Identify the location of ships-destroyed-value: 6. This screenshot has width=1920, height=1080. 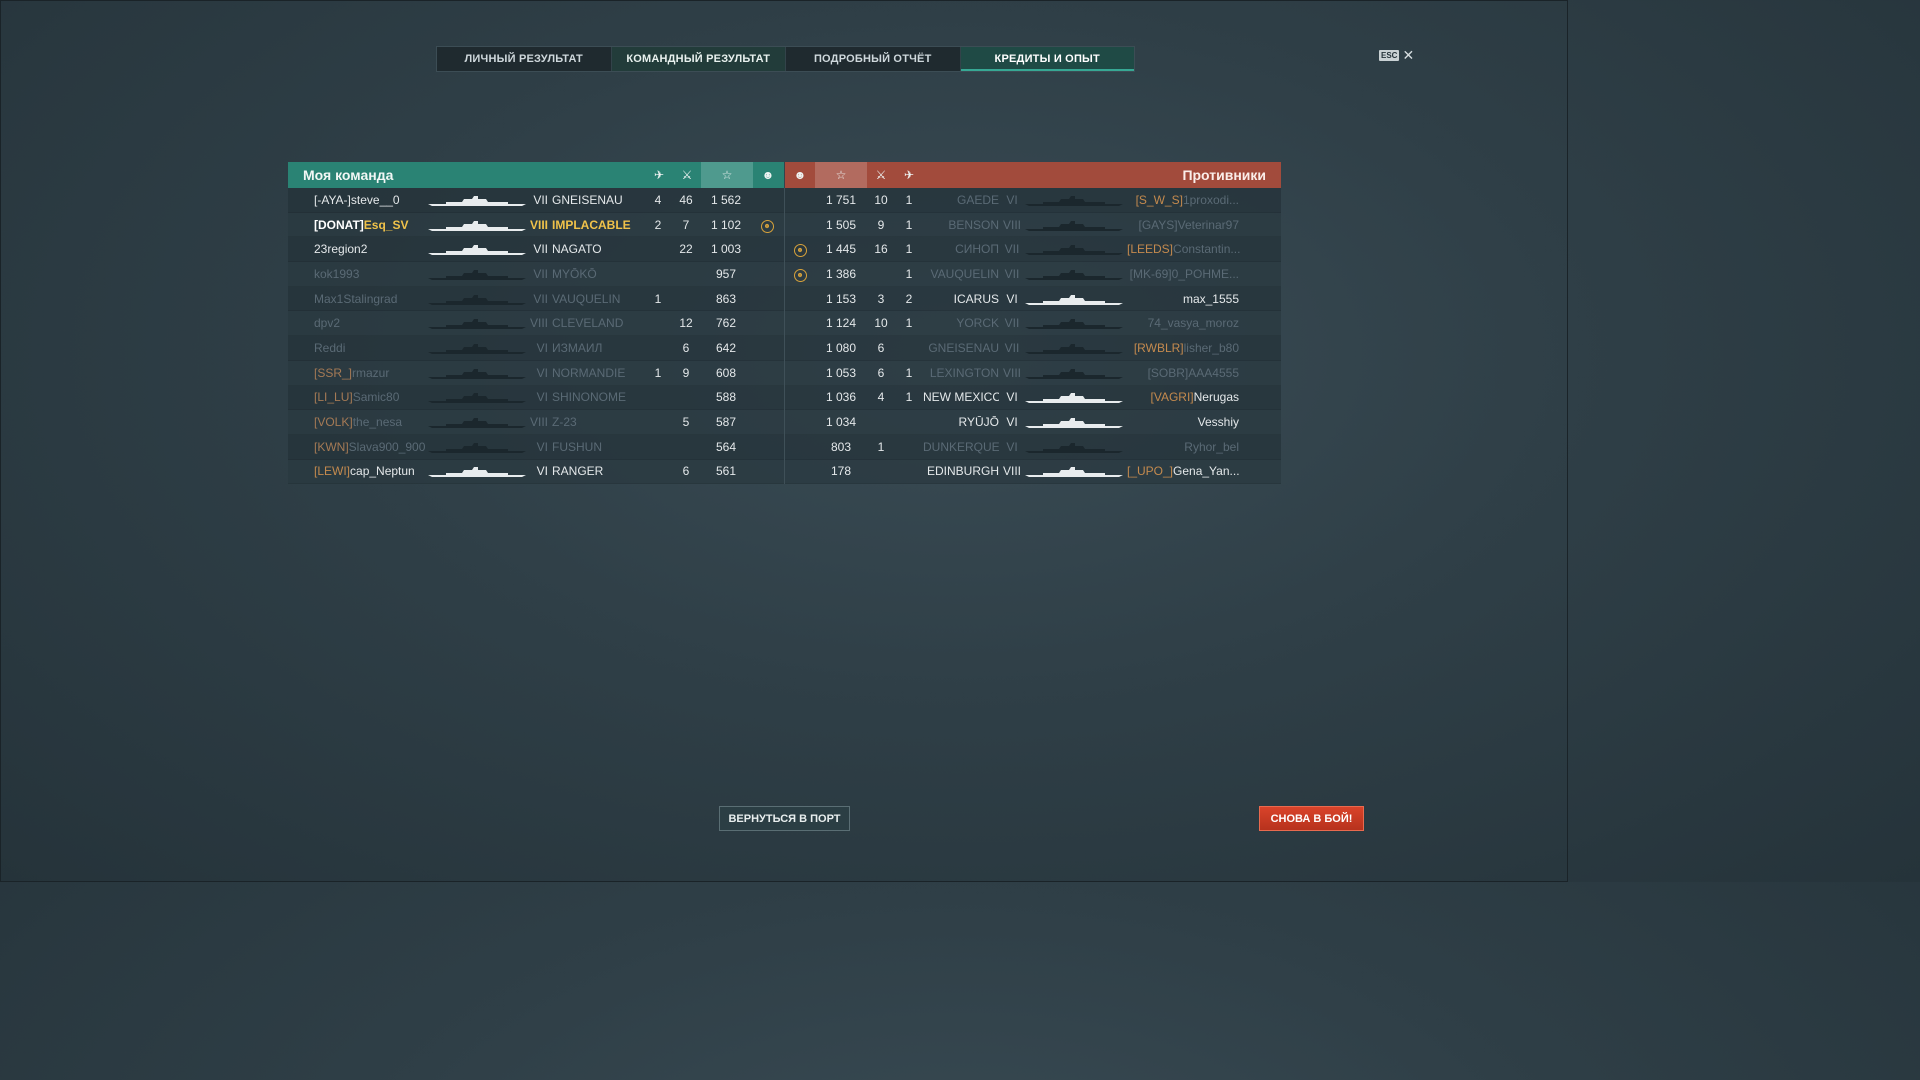
(686, 347).